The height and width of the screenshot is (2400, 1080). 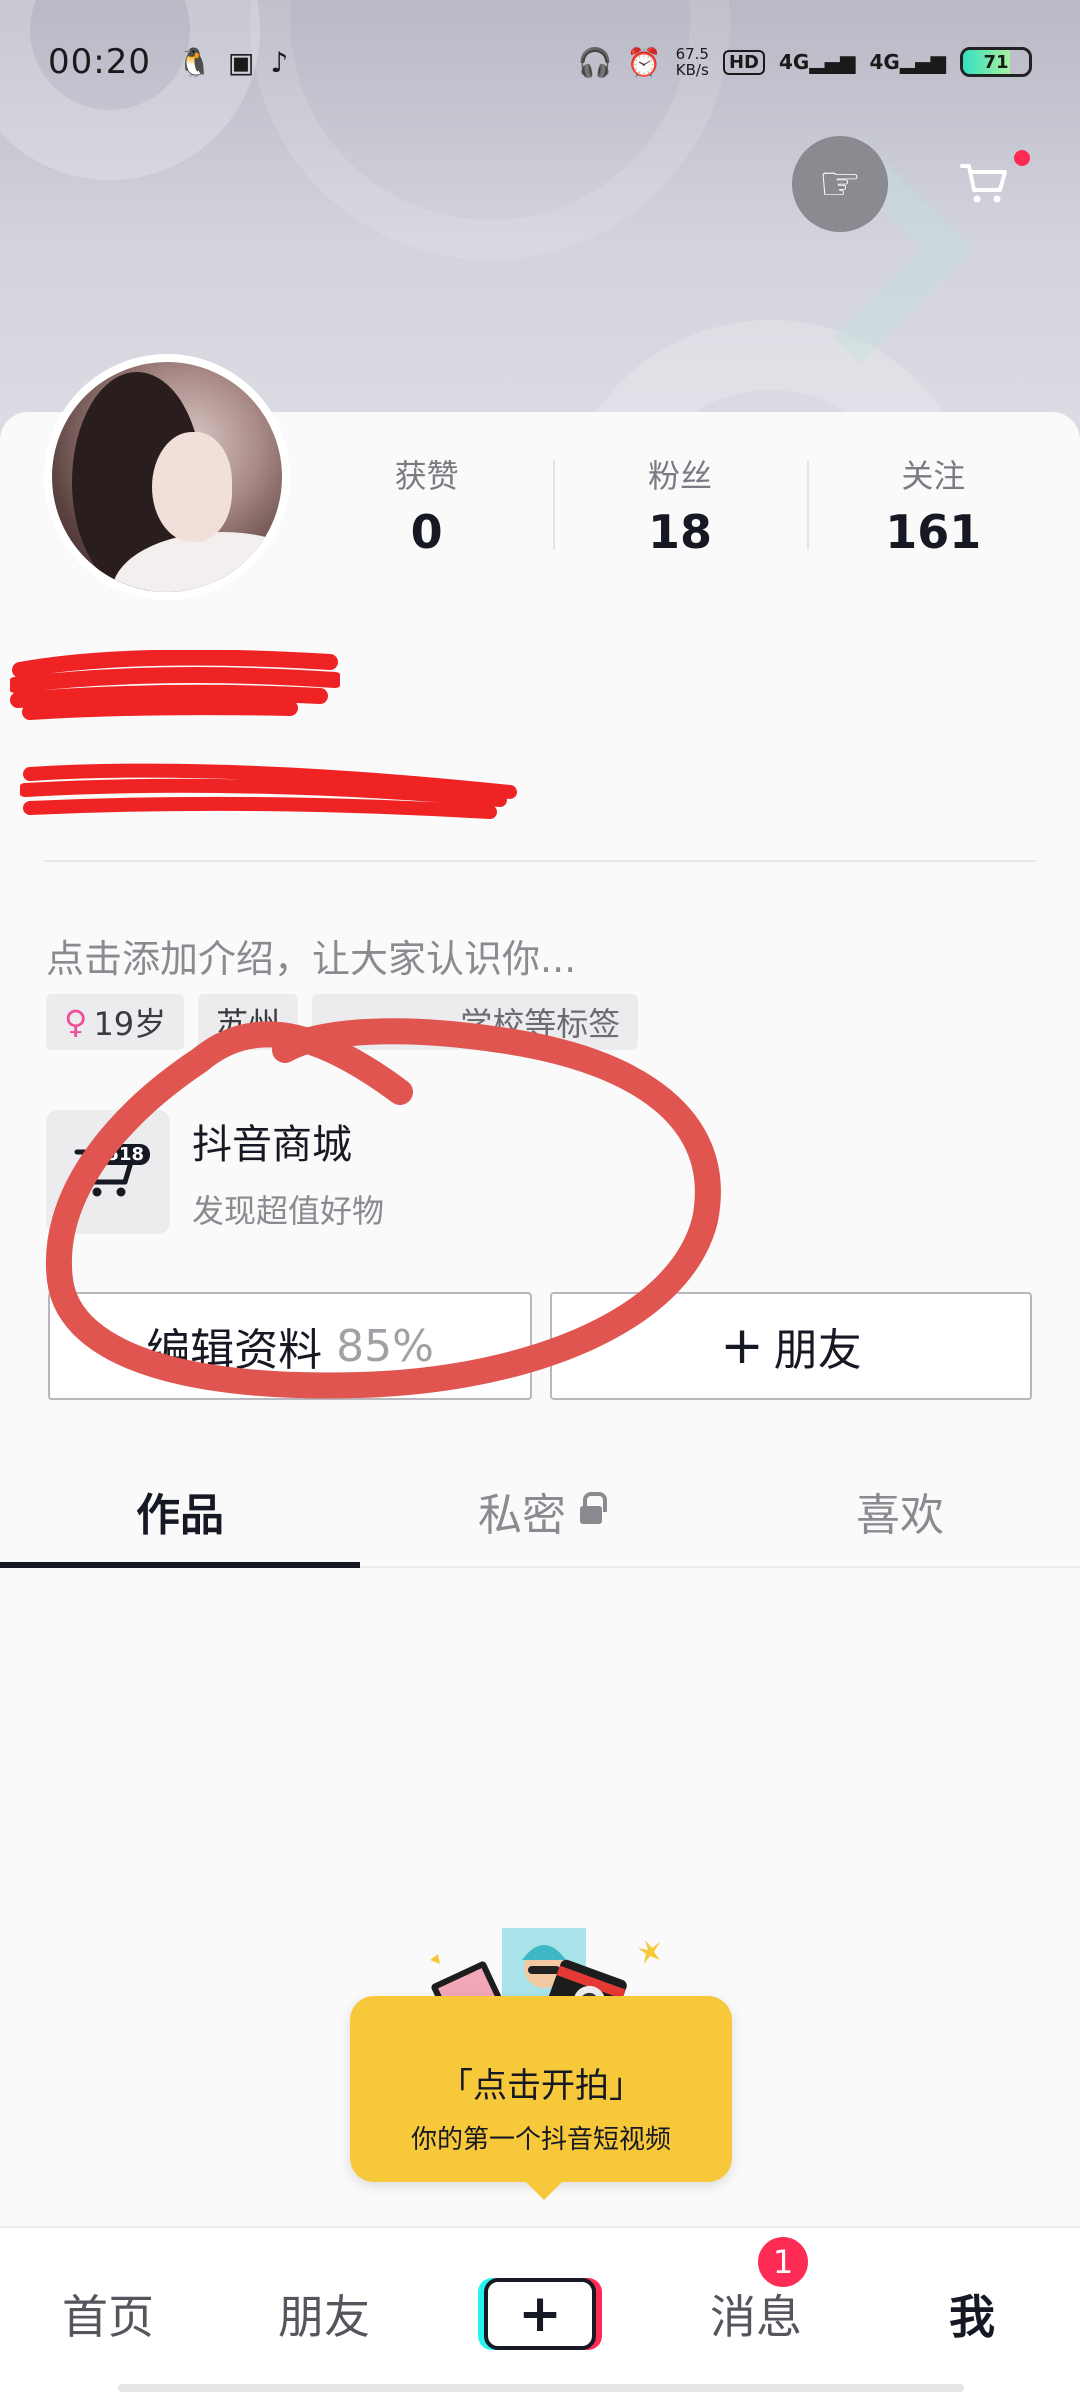 I want to click on nav-messages-label: 消息, so click(x=756, y=2317).